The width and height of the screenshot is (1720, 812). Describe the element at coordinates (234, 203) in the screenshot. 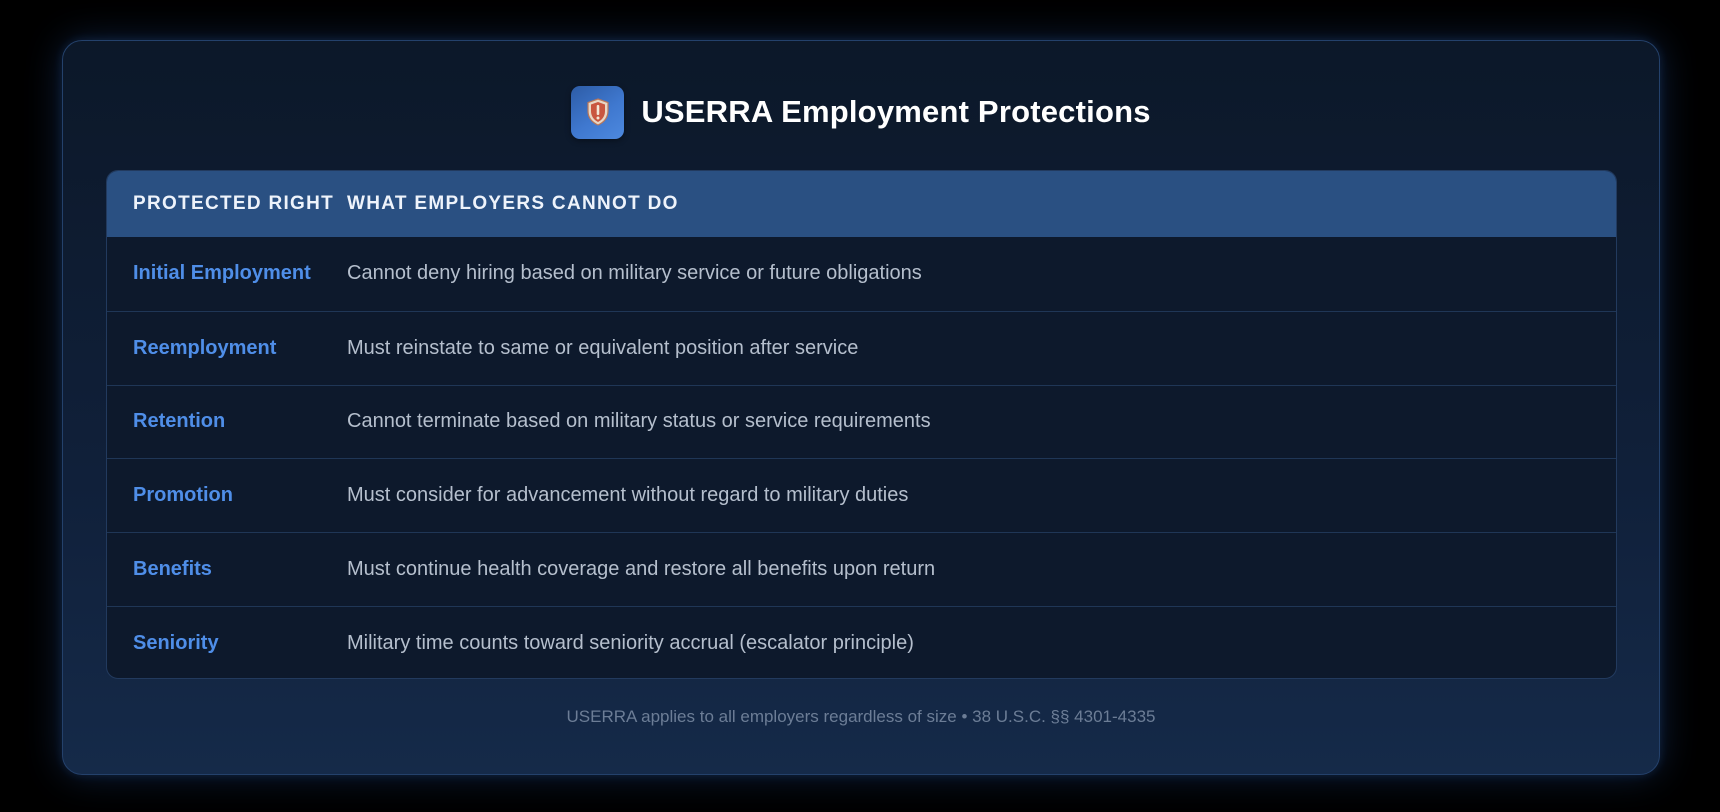

I see `column-header-protected-right: PROTECTED RIGHT` at that location.